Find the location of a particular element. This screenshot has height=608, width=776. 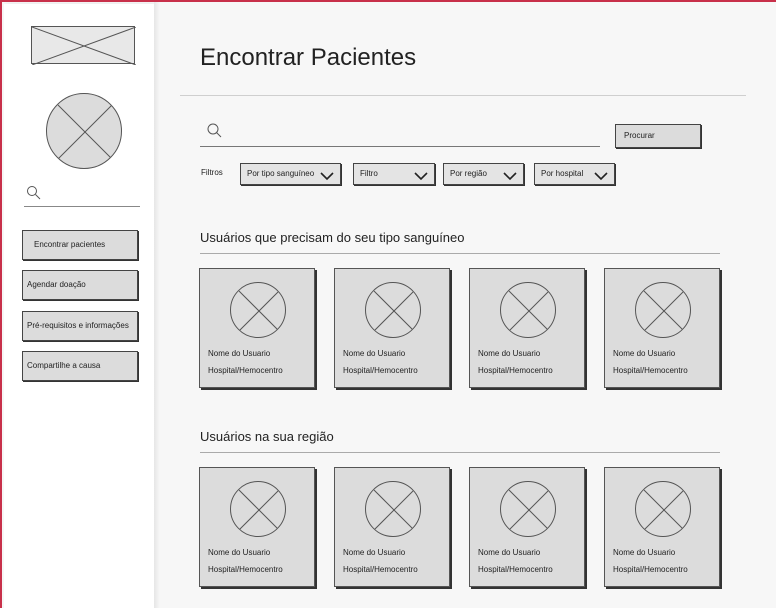

sidebar-item-encontrar-pacientes: Encontrar pacientes is located at coordinates (80, 245).